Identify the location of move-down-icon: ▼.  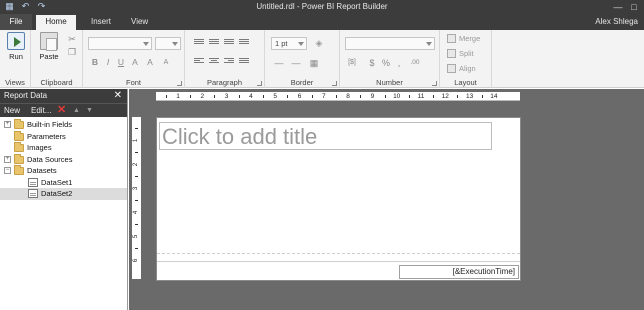
(89, 110).